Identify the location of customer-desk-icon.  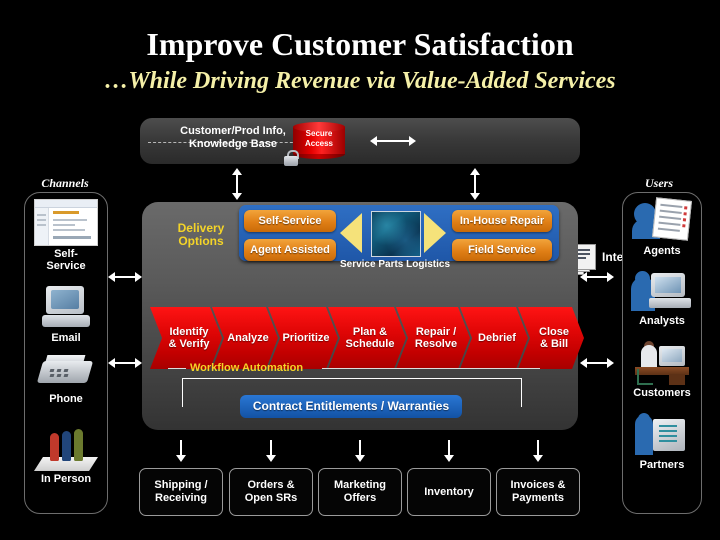
(662, 363).